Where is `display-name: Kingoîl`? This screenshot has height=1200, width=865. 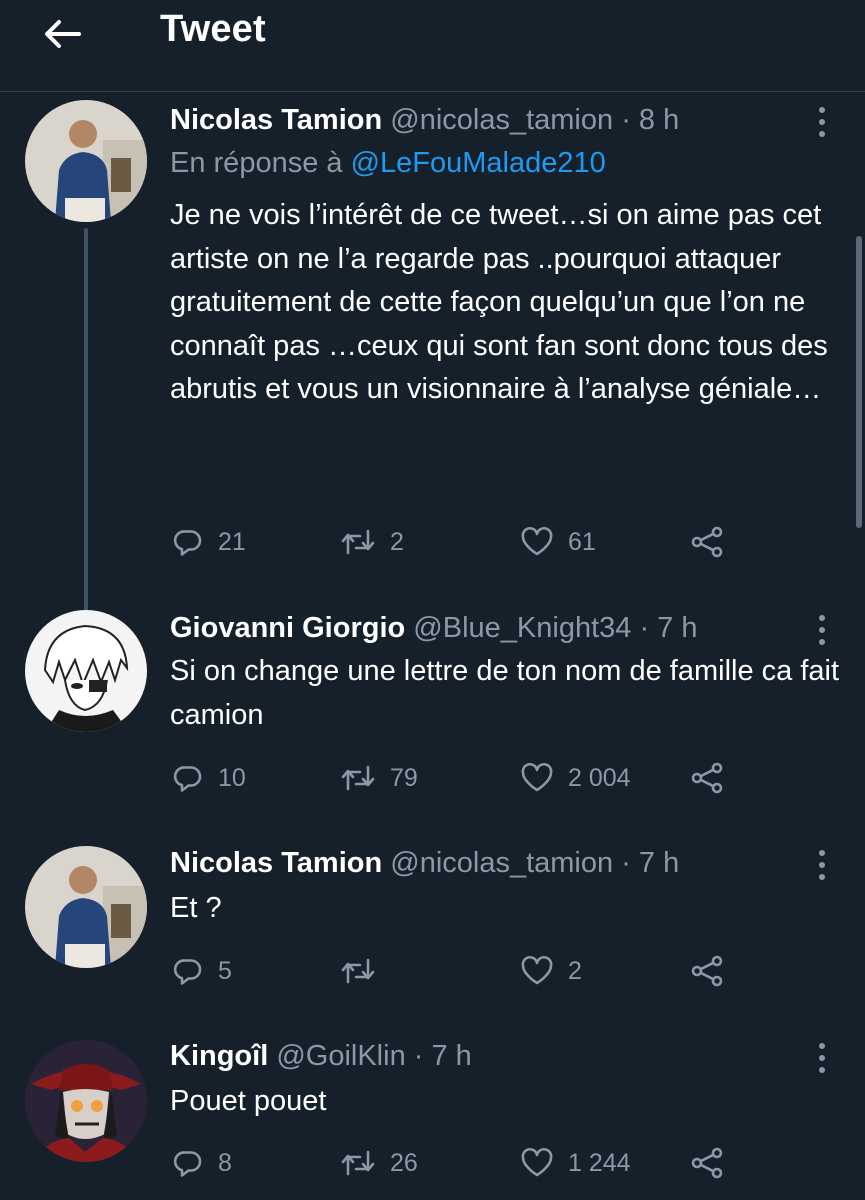
display-name: Kingoîl is located at coordinates (219, 1056).